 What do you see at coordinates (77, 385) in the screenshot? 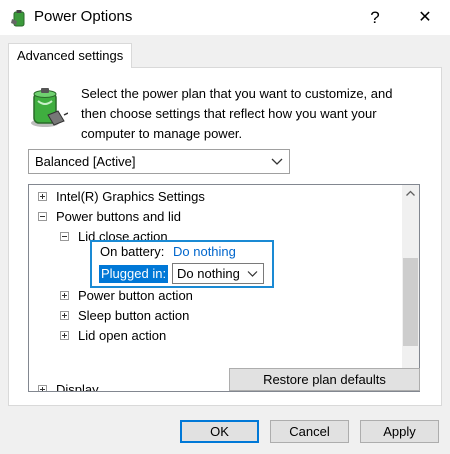
I see `tree-item-display: Display` at bounding box center [77, 385].